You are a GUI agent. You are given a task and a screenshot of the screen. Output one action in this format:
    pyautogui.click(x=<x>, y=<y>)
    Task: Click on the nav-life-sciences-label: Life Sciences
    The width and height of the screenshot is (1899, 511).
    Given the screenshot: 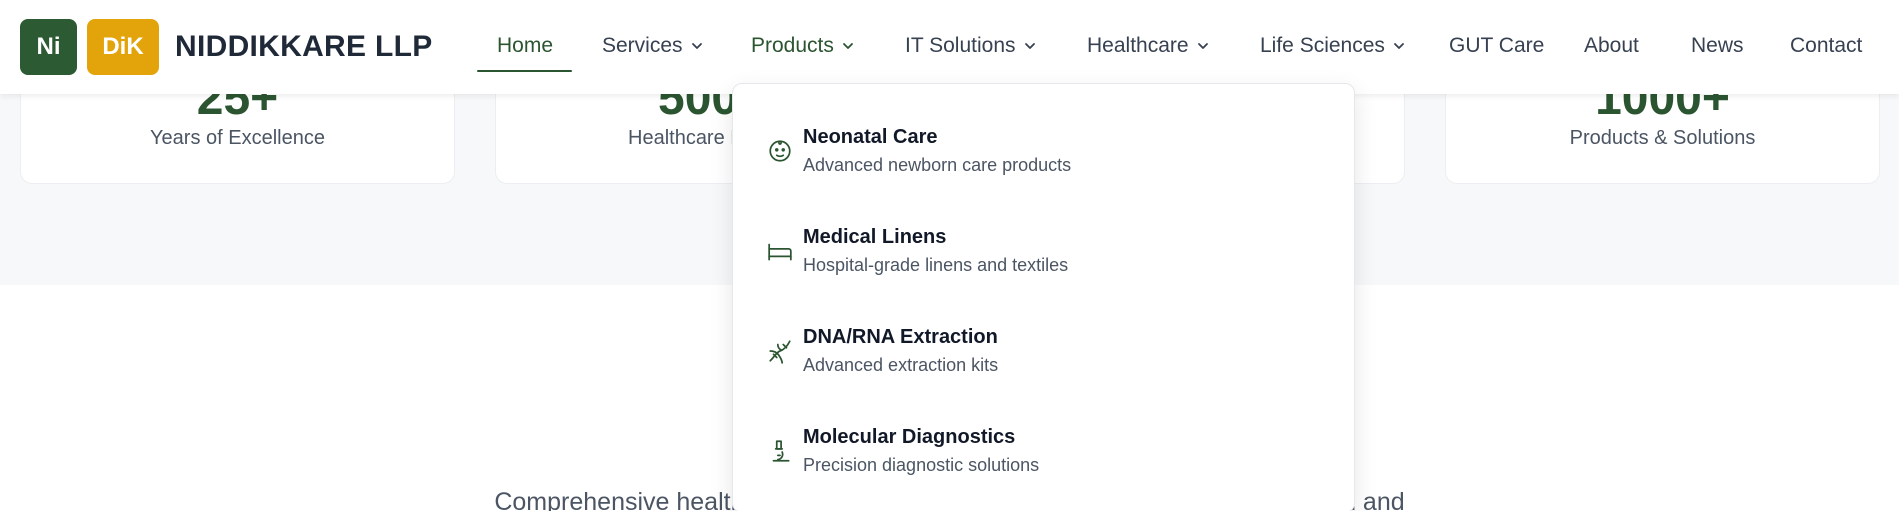 What is the action you would take?
    pyautogui.click(x=1322, y=45)
    